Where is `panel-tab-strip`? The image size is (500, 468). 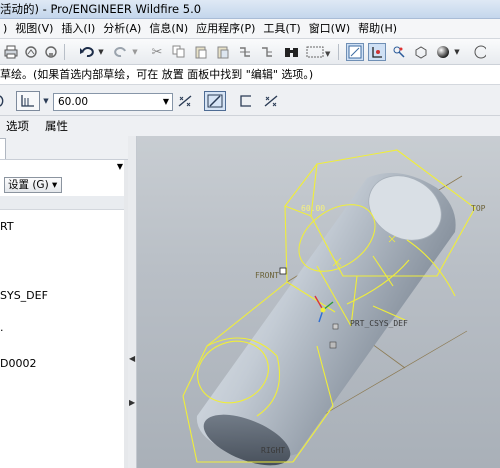
panel-tab-strip is located at coordinates (64, 148).